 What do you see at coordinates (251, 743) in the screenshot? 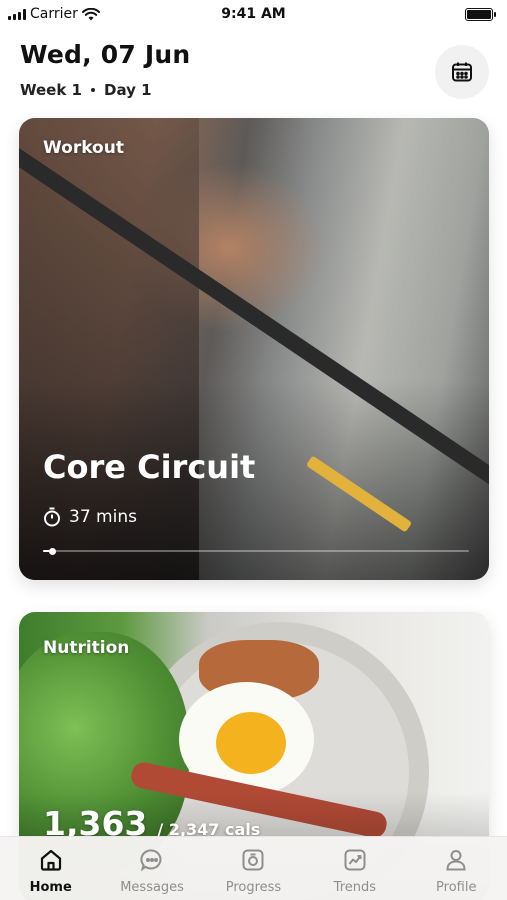
I see `egg-yolk` at bounding box center [251, 743].